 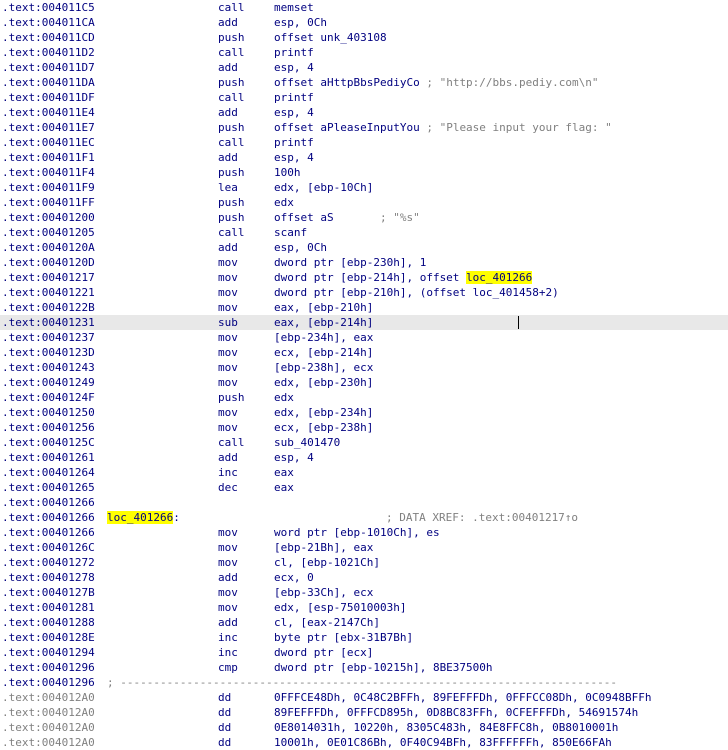 I want to click on operand-text: eax, [ebp-214h], so click(x=323, y=322).